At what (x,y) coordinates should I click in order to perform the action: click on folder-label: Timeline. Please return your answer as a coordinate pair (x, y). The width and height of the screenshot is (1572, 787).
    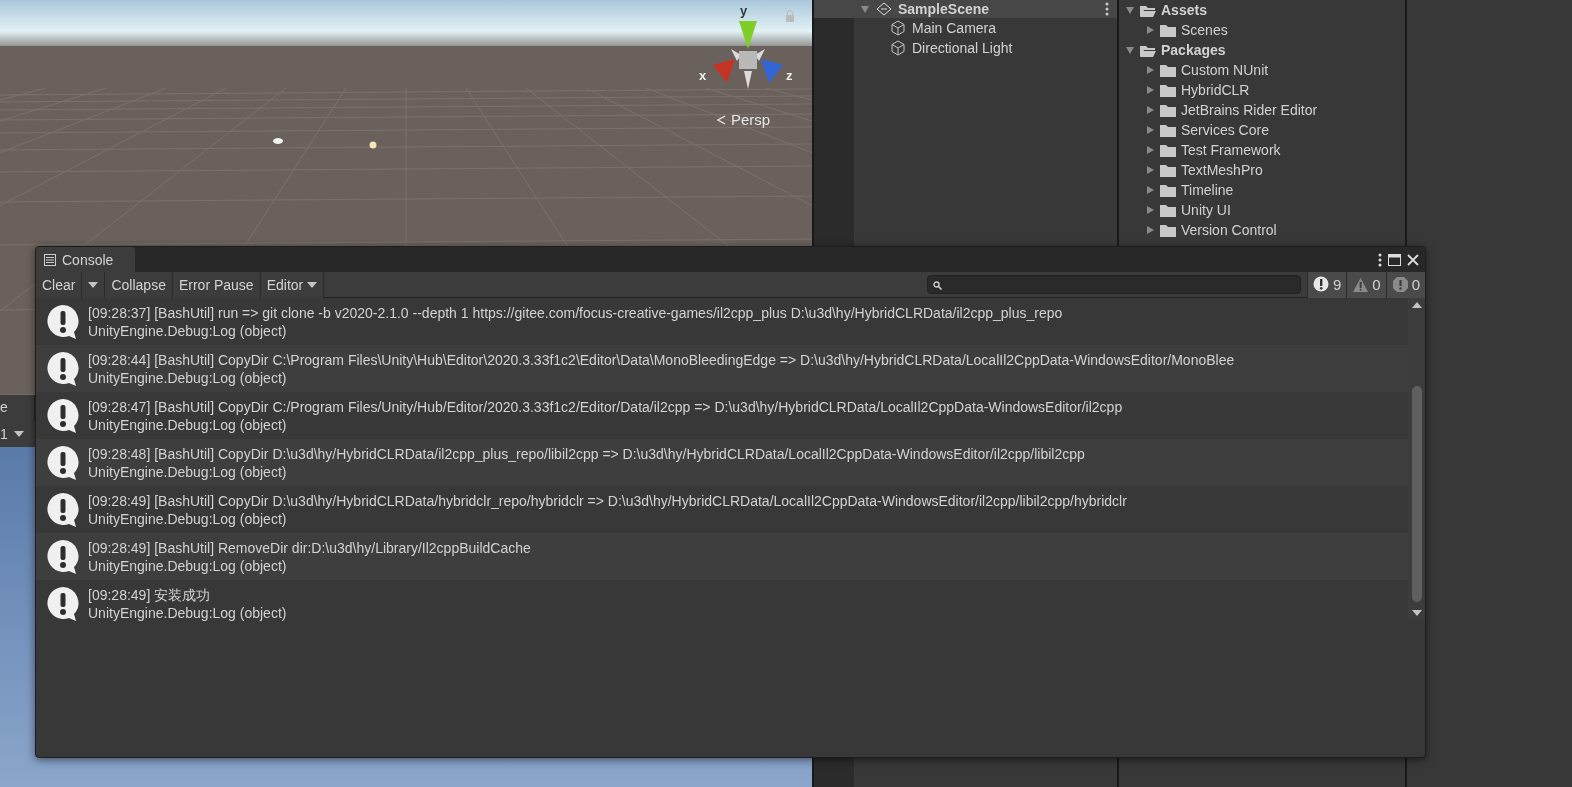
    Looking at the image, I should click on (1207, 190).